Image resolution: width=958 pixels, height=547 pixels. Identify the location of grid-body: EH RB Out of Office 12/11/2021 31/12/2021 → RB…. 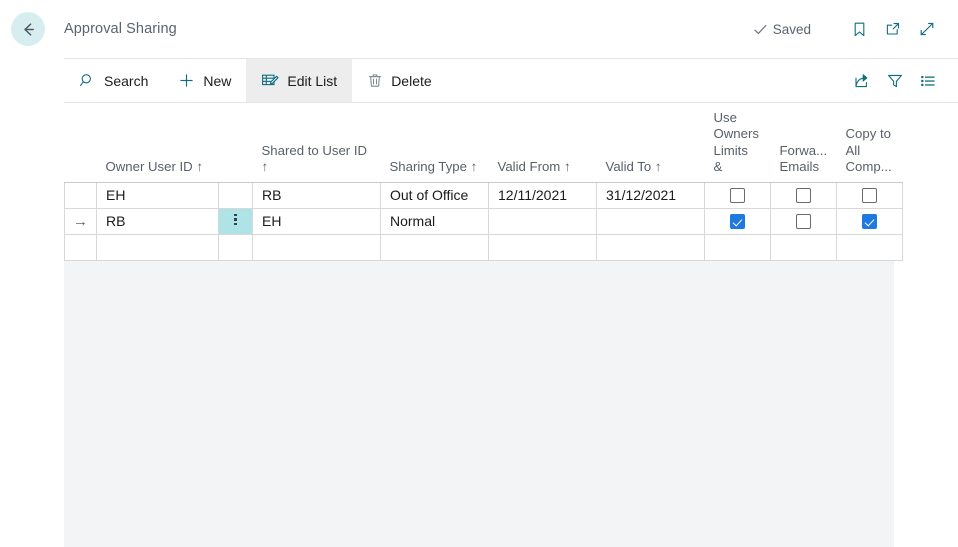
(483, 221).